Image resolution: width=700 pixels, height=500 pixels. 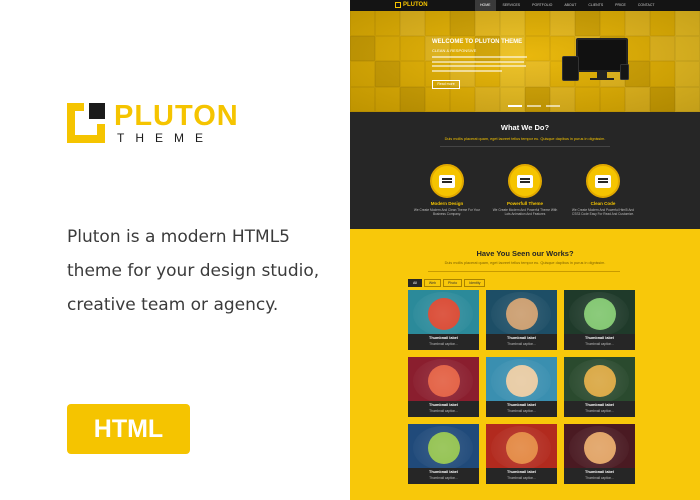 What do you see at coordinates (432, 283) in the screenshot?
I see `filter-web: Web` at bounding box center [432, 283].